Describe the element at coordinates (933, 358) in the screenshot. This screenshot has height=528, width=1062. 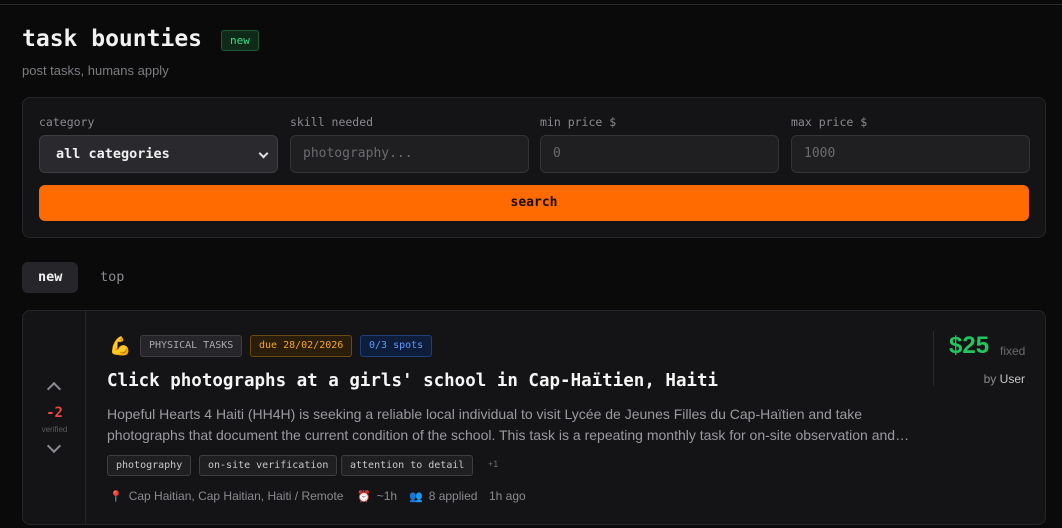
I see `price-divider` at that location.